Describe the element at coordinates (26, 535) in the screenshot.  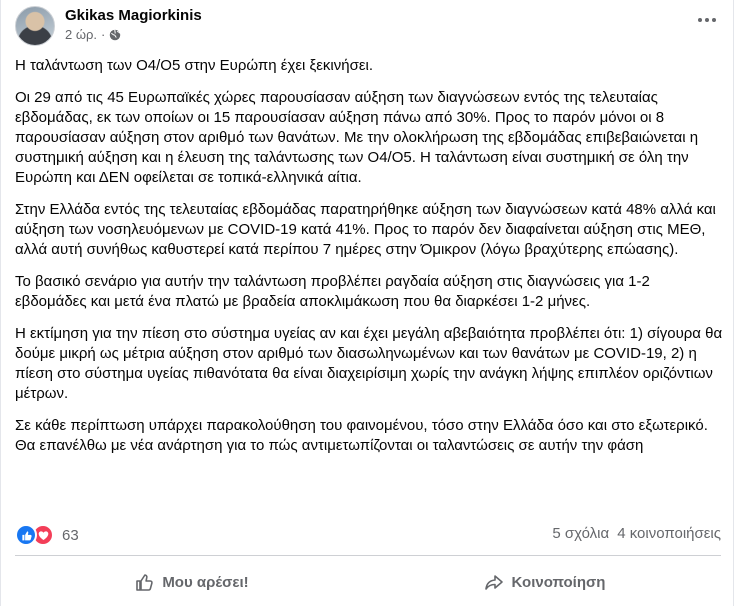
I see `like-reaction-icon` at that location.